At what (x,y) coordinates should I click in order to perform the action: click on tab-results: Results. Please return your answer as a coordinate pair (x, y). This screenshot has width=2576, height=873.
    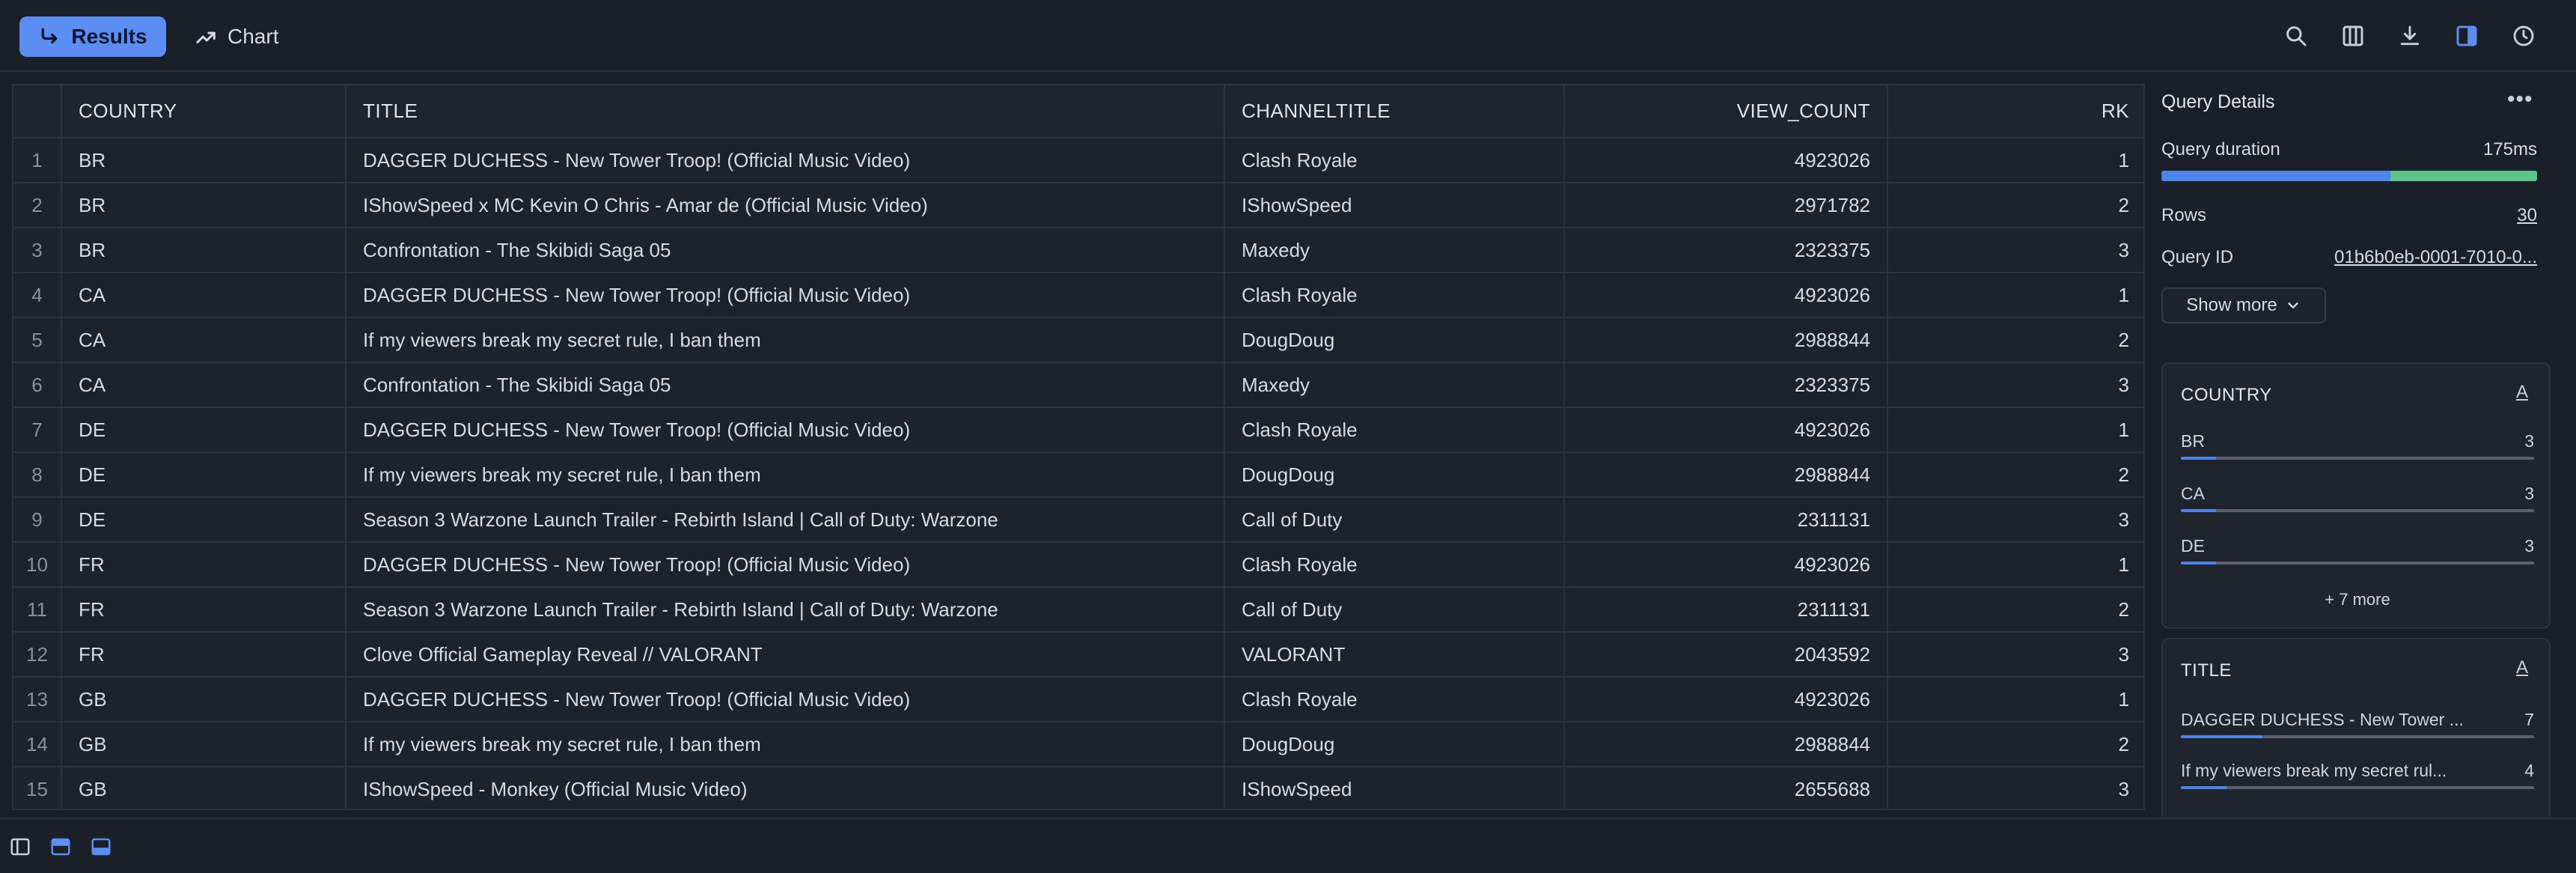
    Looking at the image, I should click on (92, 36).